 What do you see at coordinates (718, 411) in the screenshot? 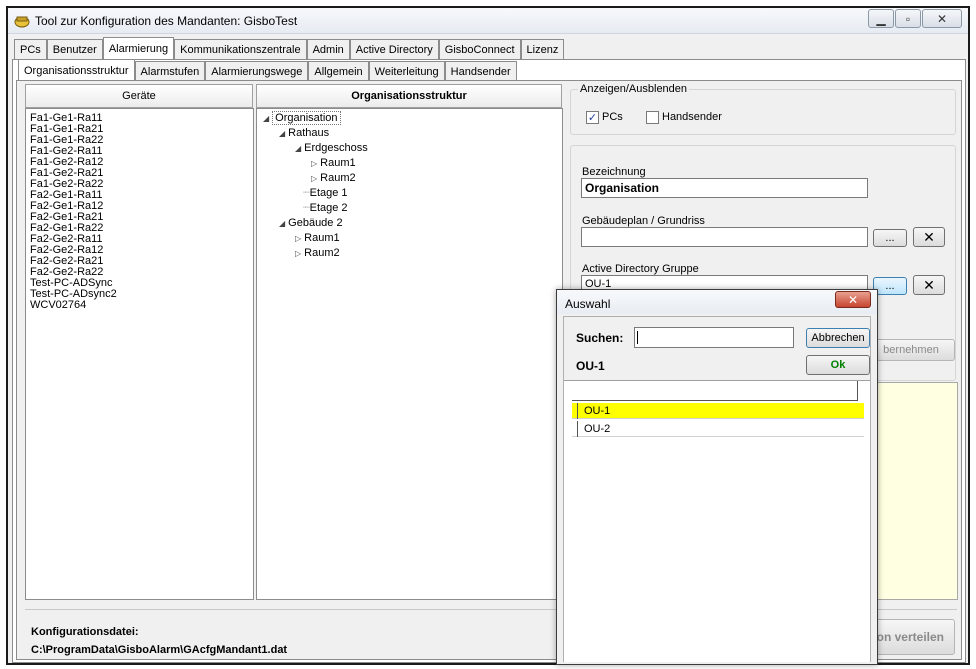
I see `table-row: OU-1` at bounding box center [718, 411].